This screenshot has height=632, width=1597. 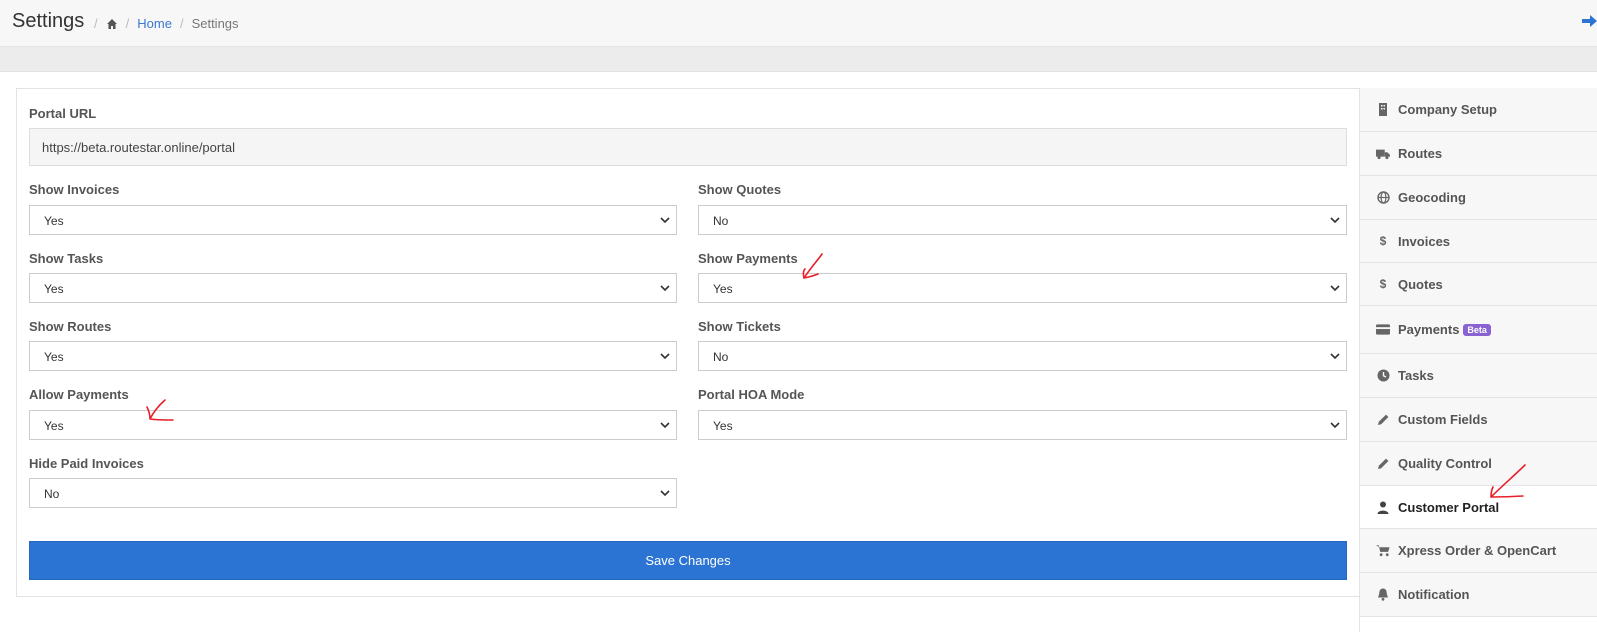 I want to click on sidebar-item-label: Routes, so click(x=1420, y=153).